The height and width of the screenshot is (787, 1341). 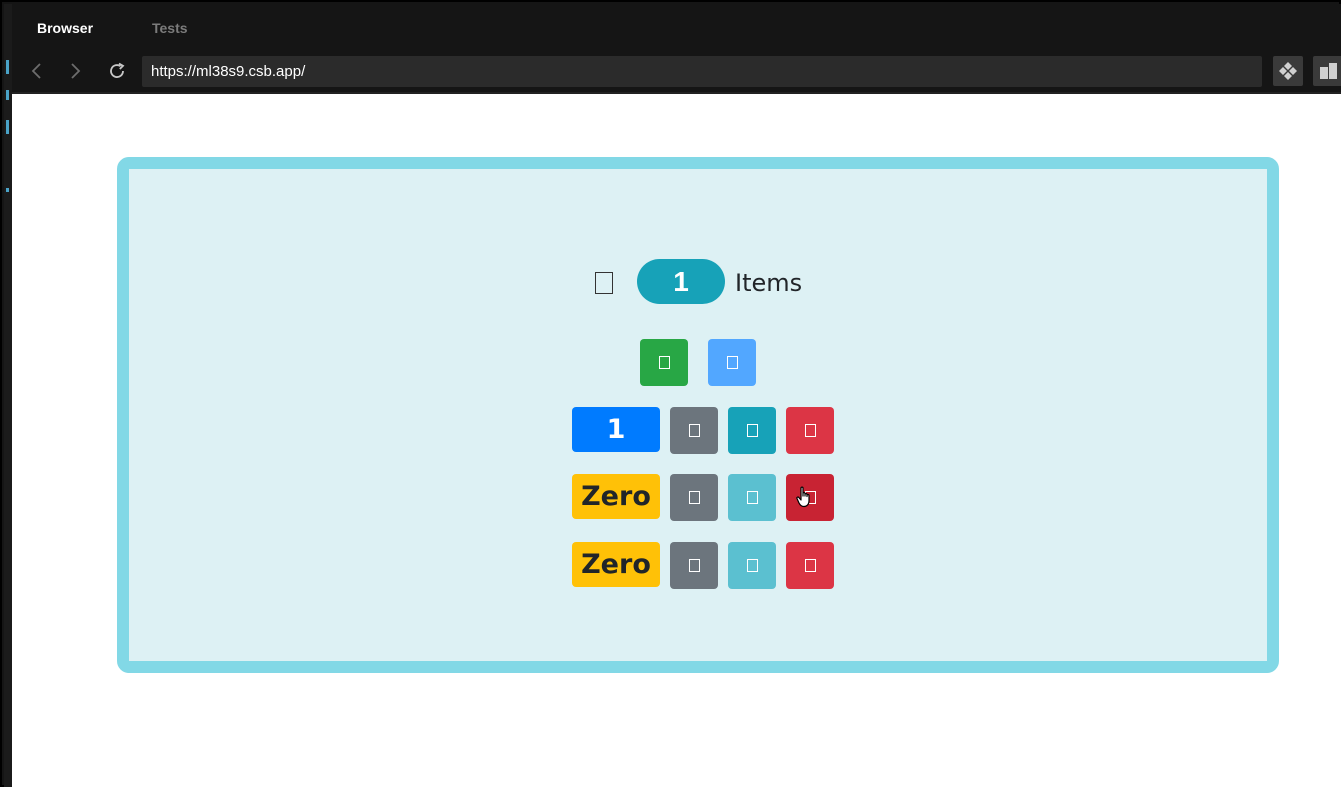 I want to click on forward-button, so click(x=75, y=71).